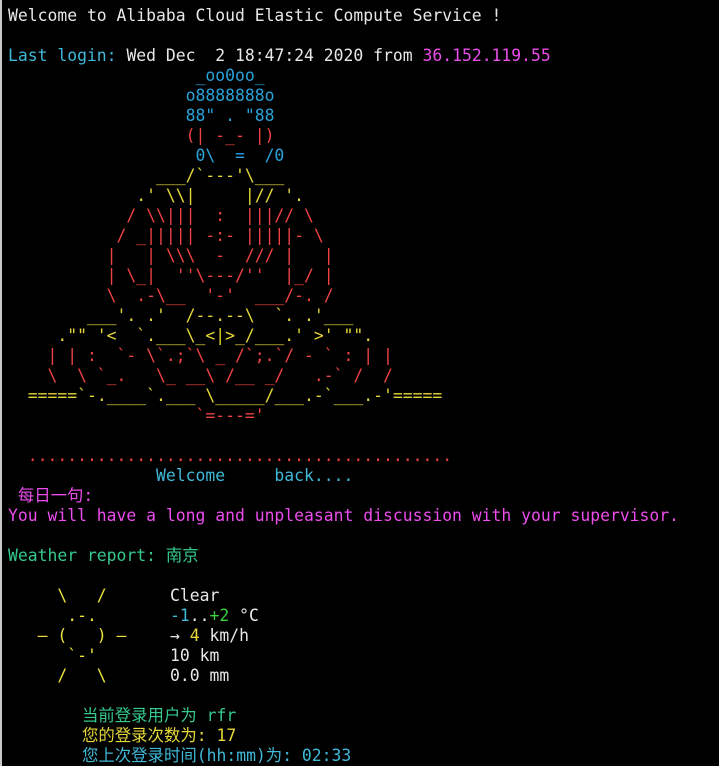 This screenshot has width=719, height=766. What do you see at coordinates (136, 75) in the screenshot?
I see `art-line: _oo0oo_` at bounding box center [136, 75].